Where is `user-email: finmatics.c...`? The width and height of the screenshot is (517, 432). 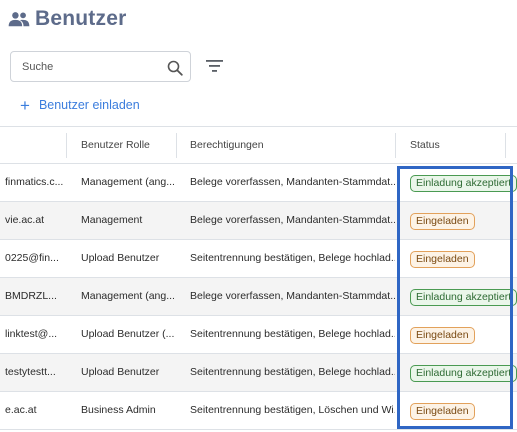 user-email: finmatics.c... is located at coordinates (34, 182).